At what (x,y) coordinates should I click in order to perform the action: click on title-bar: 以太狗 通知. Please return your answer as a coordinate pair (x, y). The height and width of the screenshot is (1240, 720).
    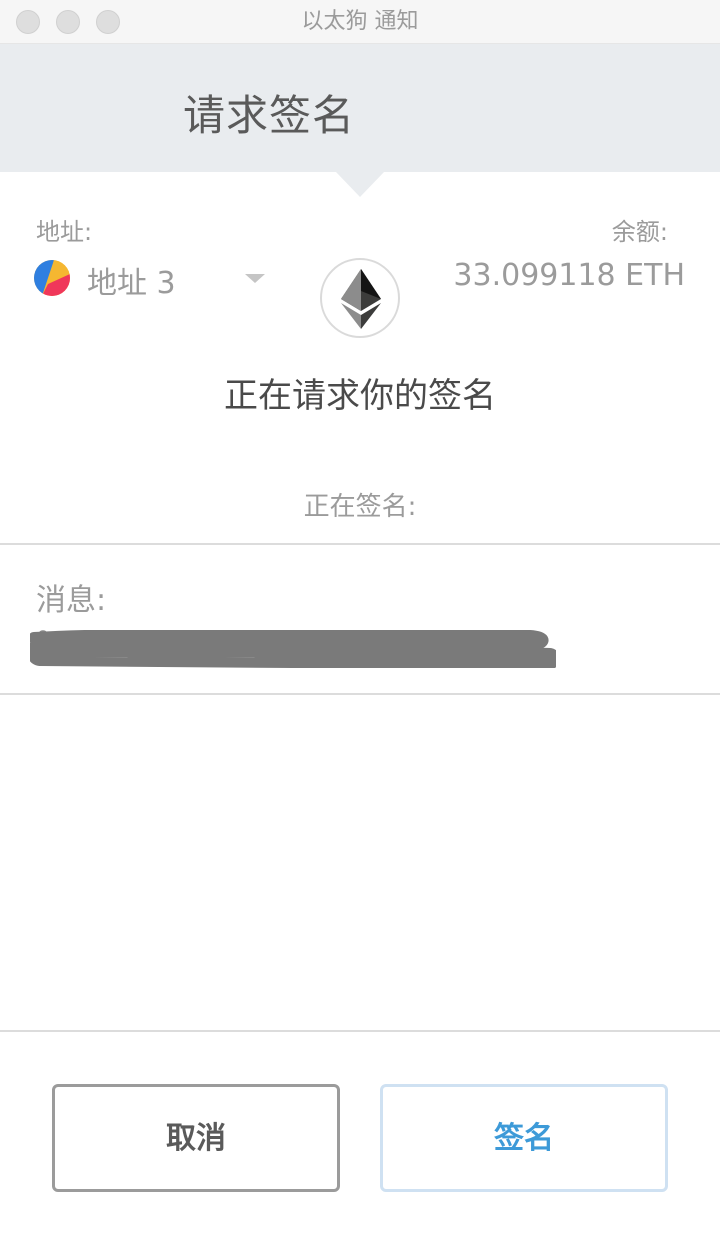
    Looking at the image, I should click on (360, 22).